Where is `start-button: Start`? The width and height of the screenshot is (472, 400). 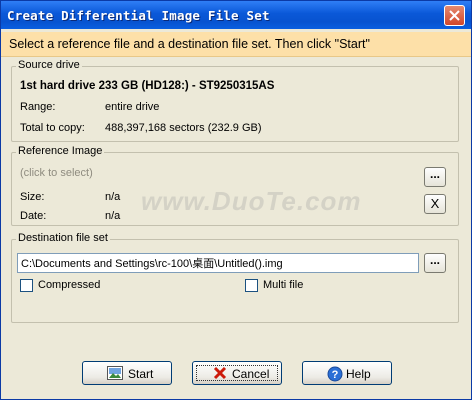 start-button: Start is located at coordinates (127, 373).